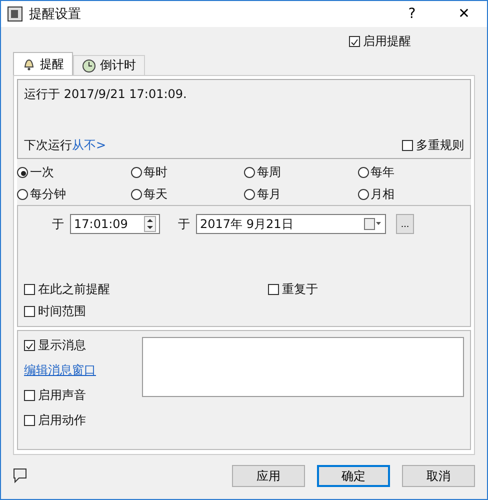  I want to click on tab: 提醒, so click(43, 63).